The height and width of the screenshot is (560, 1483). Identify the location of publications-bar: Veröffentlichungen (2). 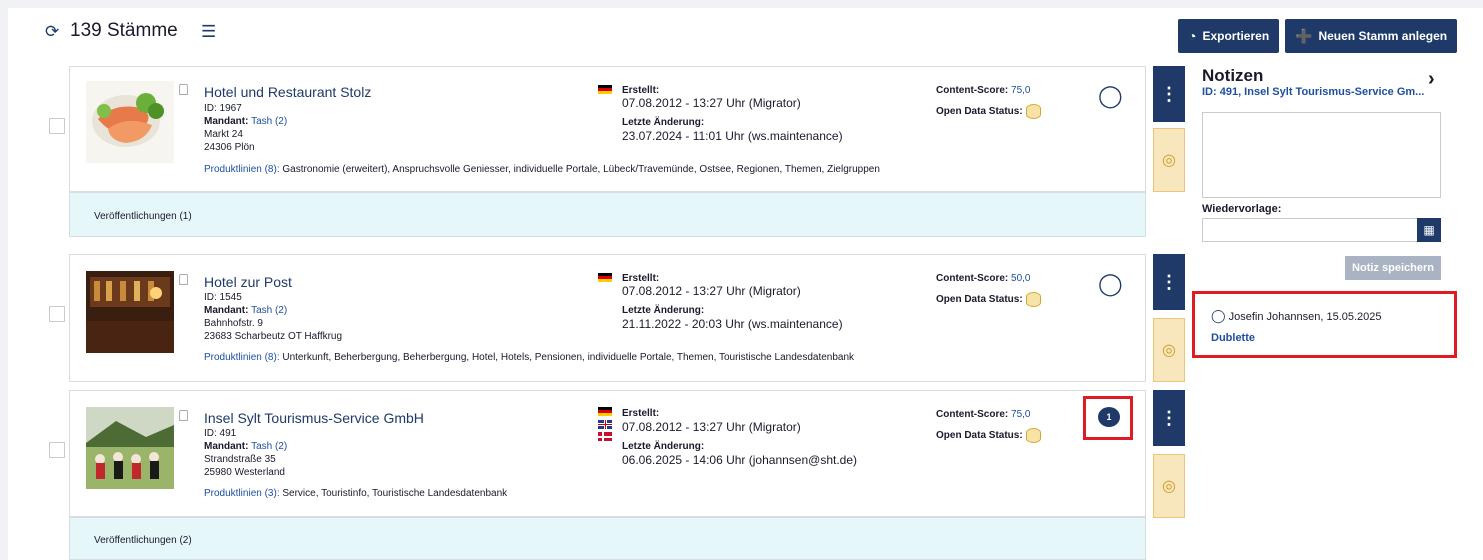
(607, 538).